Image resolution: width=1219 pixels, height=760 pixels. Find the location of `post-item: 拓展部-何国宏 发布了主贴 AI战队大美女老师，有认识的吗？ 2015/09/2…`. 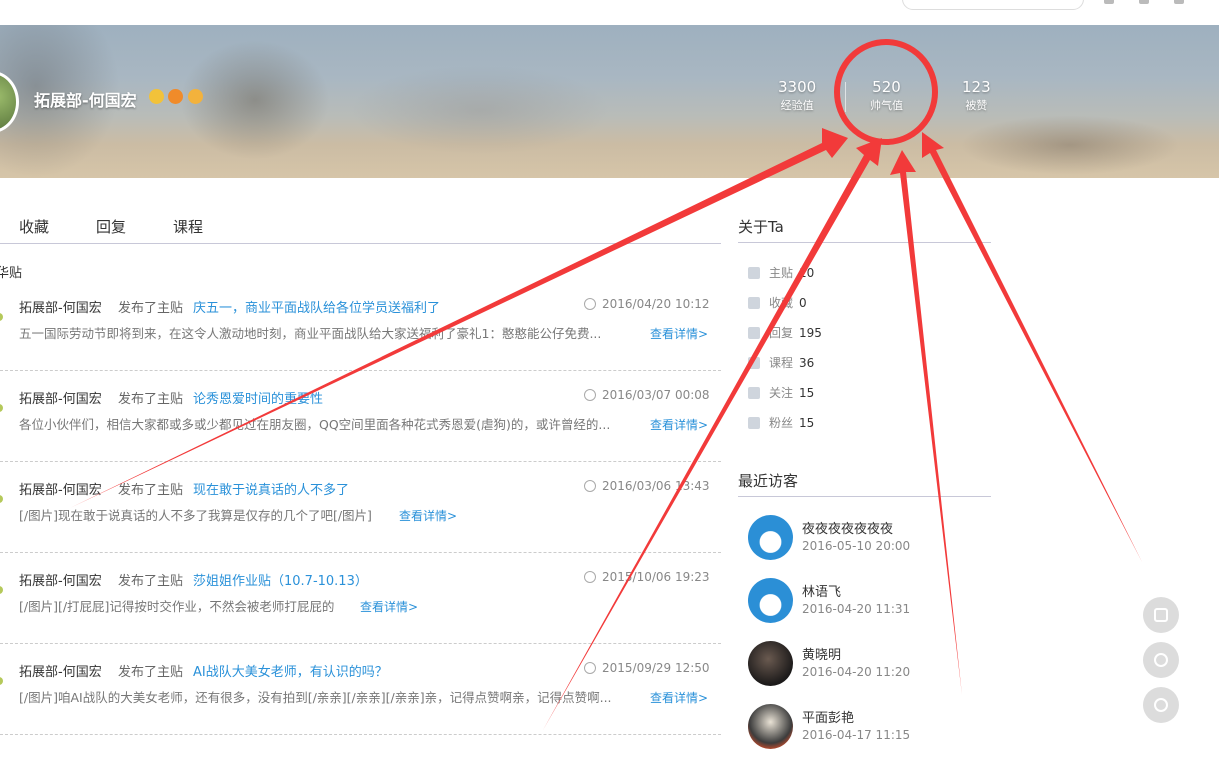

post-item: 拓展部-何国宏 发布了主贴 AI战队大美女老师，有认识的吗？ 2015/09/2… is located at coordinates (360, 689).